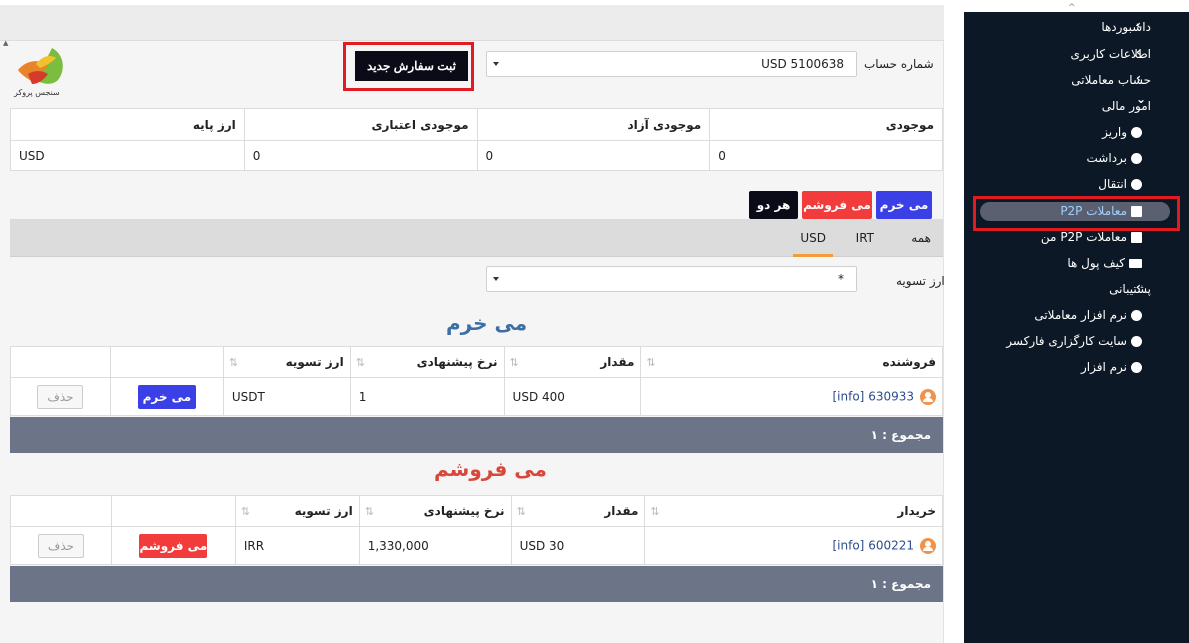 This screenshot has height=643, width=1189. What do you see at coordinates (490, 469) in the screenshot?
I see `sell-section-title: می فروشم` at bounding box center [490, 469].